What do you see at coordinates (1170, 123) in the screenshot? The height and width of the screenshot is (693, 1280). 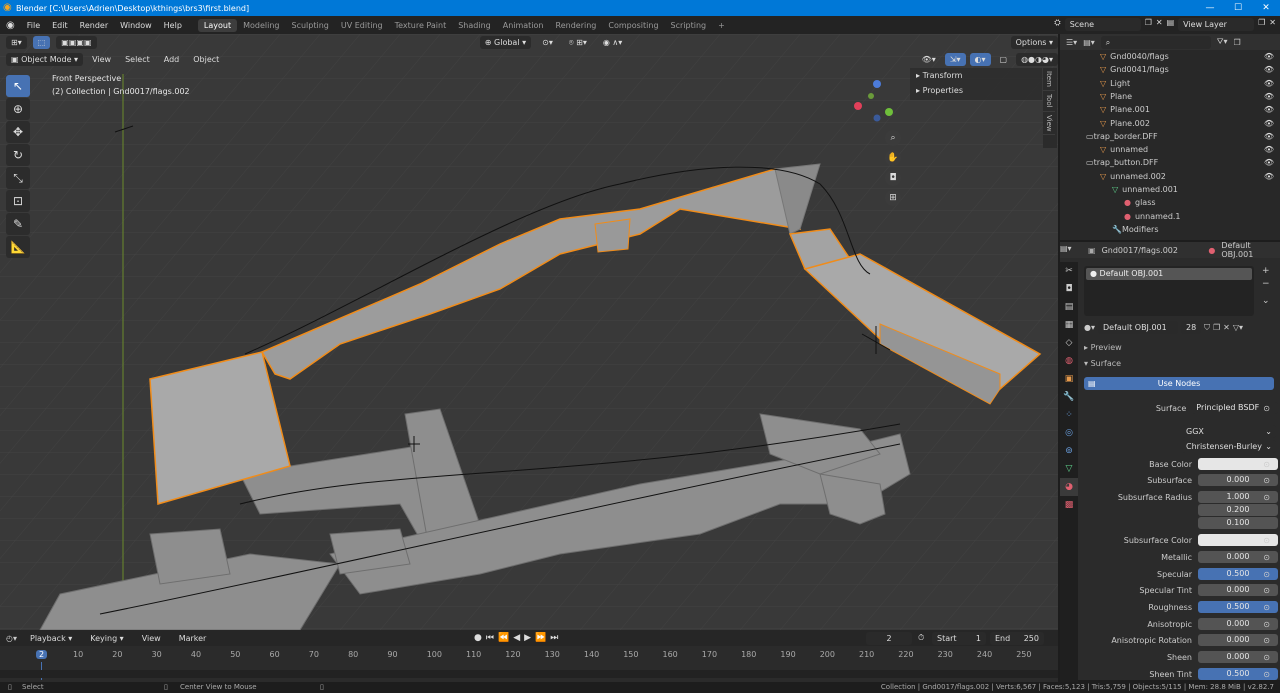 I see `outliner-row: ▽ Plane.002 👁` at bounding box center [1170, 123].